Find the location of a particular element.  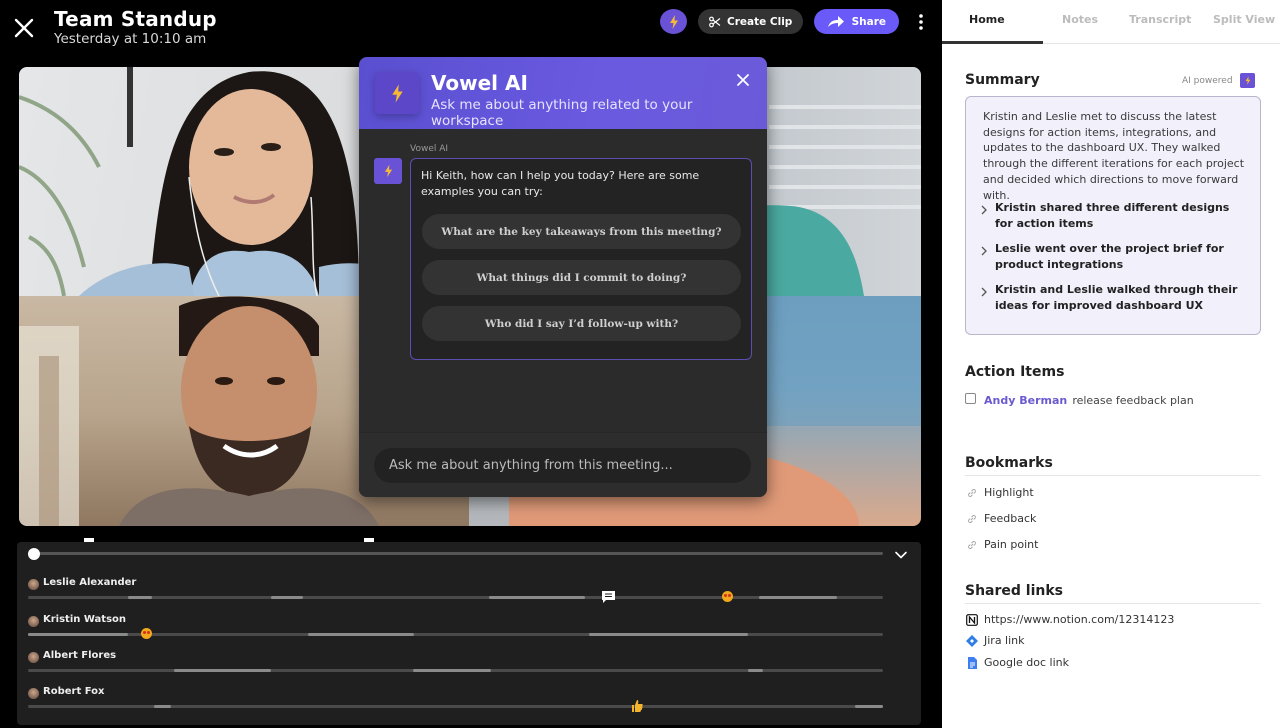

meeting-date: Yesterday at 10:10 am is located at coordinates (130, 39).